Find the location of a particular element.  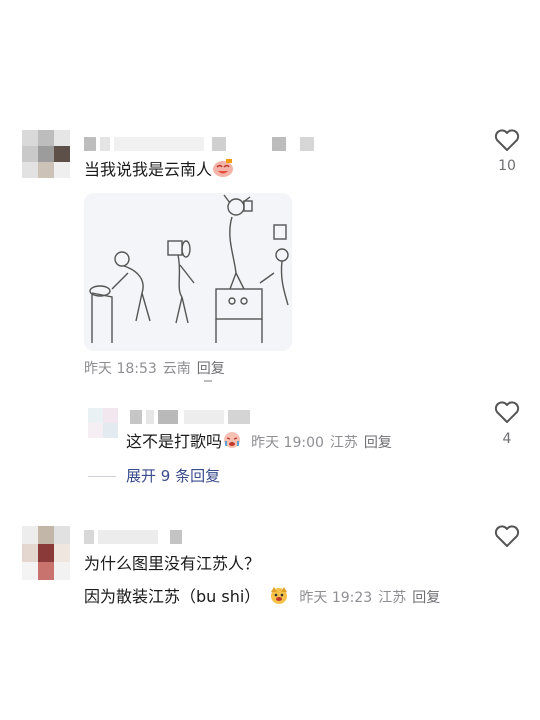

comment-text-line1: 为什么图里没有江苏人？ is located at coordinates (172, 563).